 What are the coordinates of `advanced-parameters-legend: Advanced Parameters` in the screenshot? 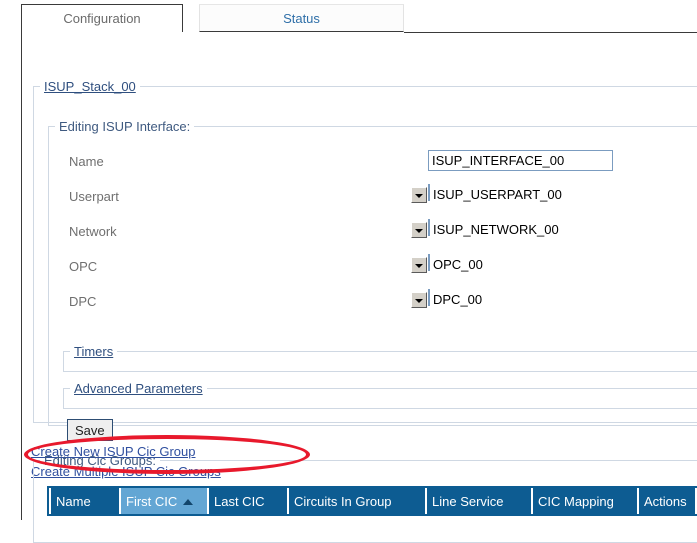 It's located at (138, 388).